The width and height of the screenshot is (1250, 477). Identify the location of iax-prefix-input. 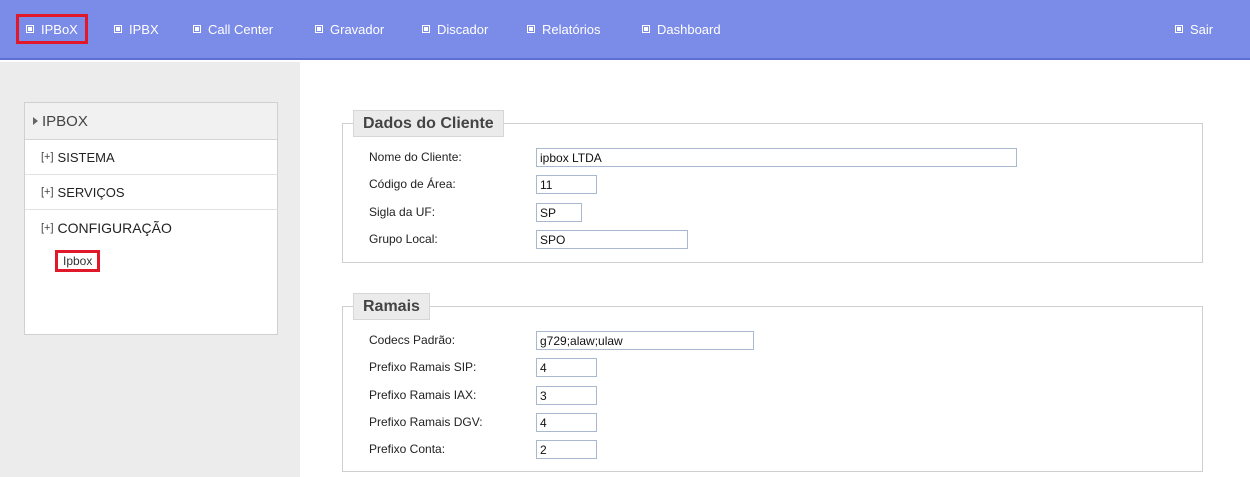
(566, 395).